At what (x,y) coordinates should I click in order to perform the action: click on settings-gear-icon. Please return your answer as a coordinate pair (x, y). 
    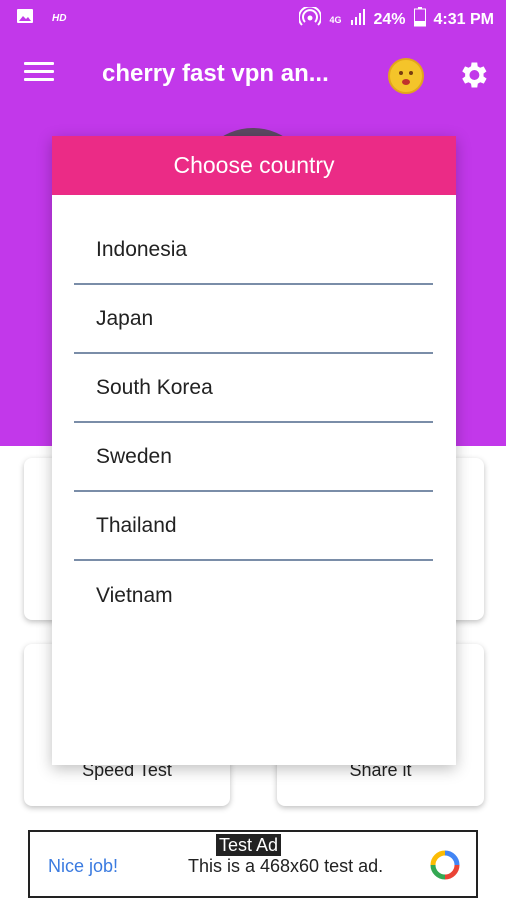
    Looking at the image, I should click on (473, 75).